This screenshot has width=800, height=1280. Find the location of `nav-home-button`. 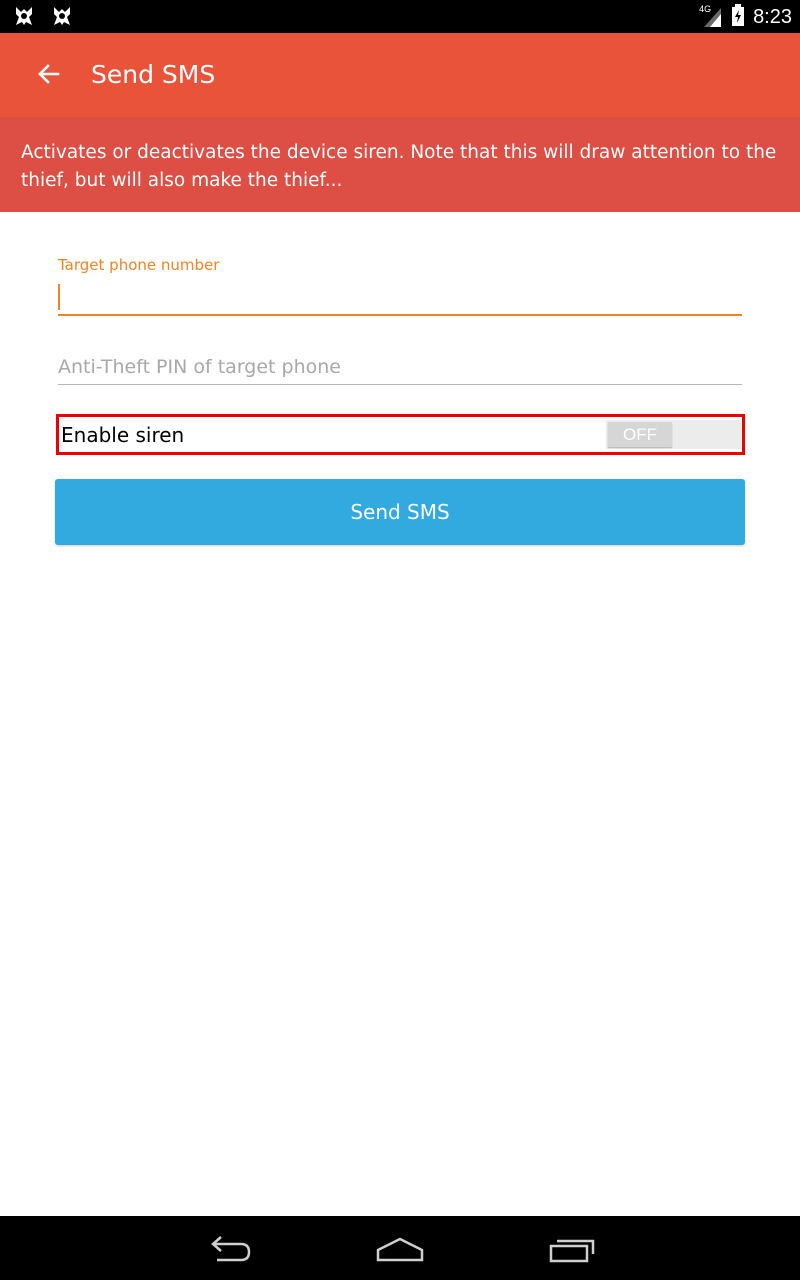

nav-home-button is located at coordinates (400, 1249).